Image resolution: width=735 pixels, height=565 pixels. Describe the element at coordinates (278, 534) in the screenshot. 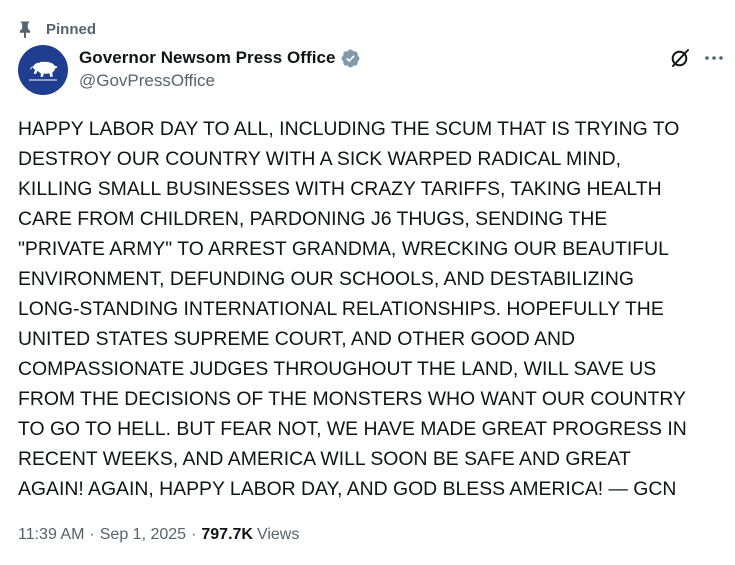

I see `views-label: Views` at that location.